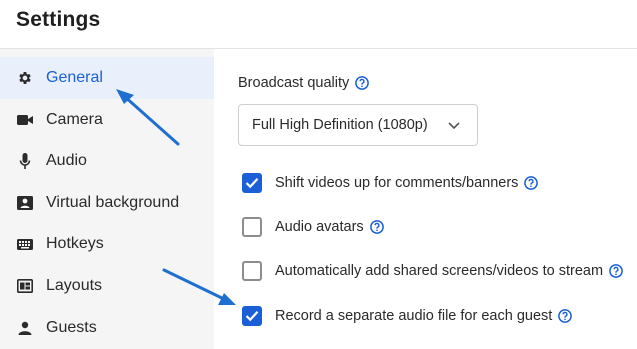  I want to click on shift-videos-checkbox, so click(252, 183).